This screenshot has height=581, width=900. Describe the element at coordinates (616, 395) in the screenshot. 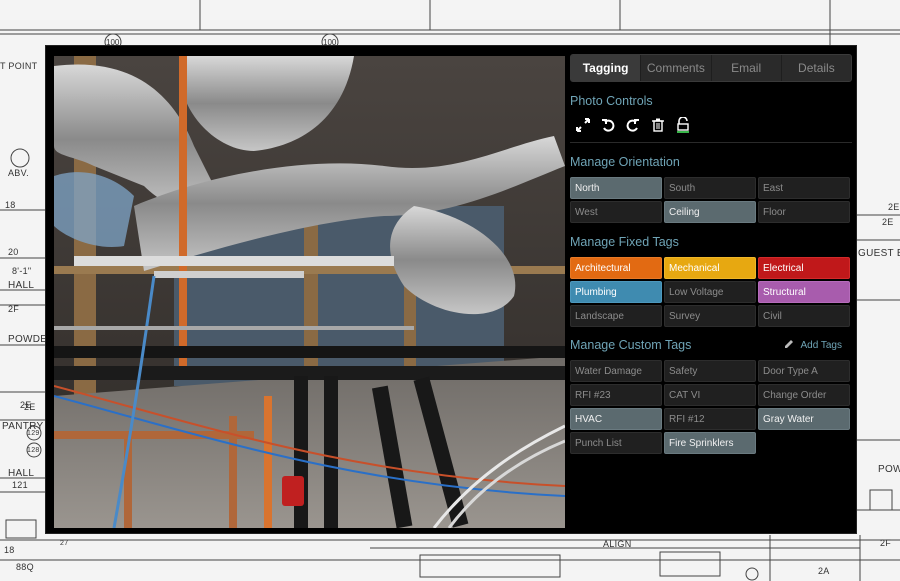

I see `custom-tag-rfi-23: RFI #23` at that location.